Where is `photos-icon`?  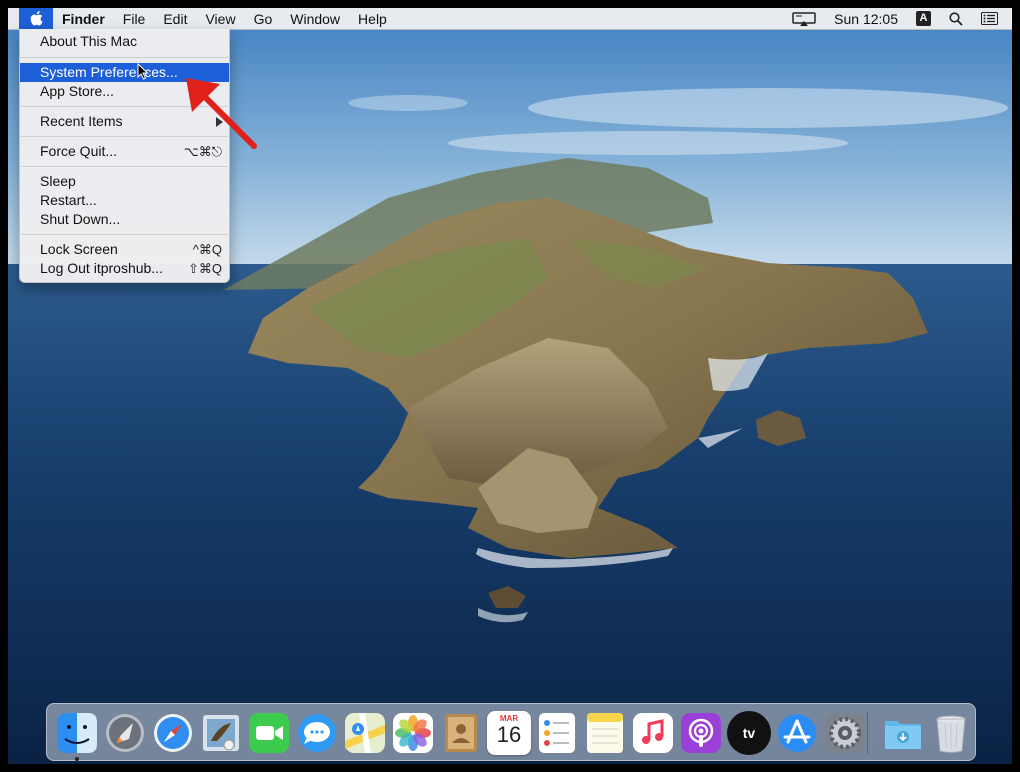
photos-icon is located at coordinates (413, 733).